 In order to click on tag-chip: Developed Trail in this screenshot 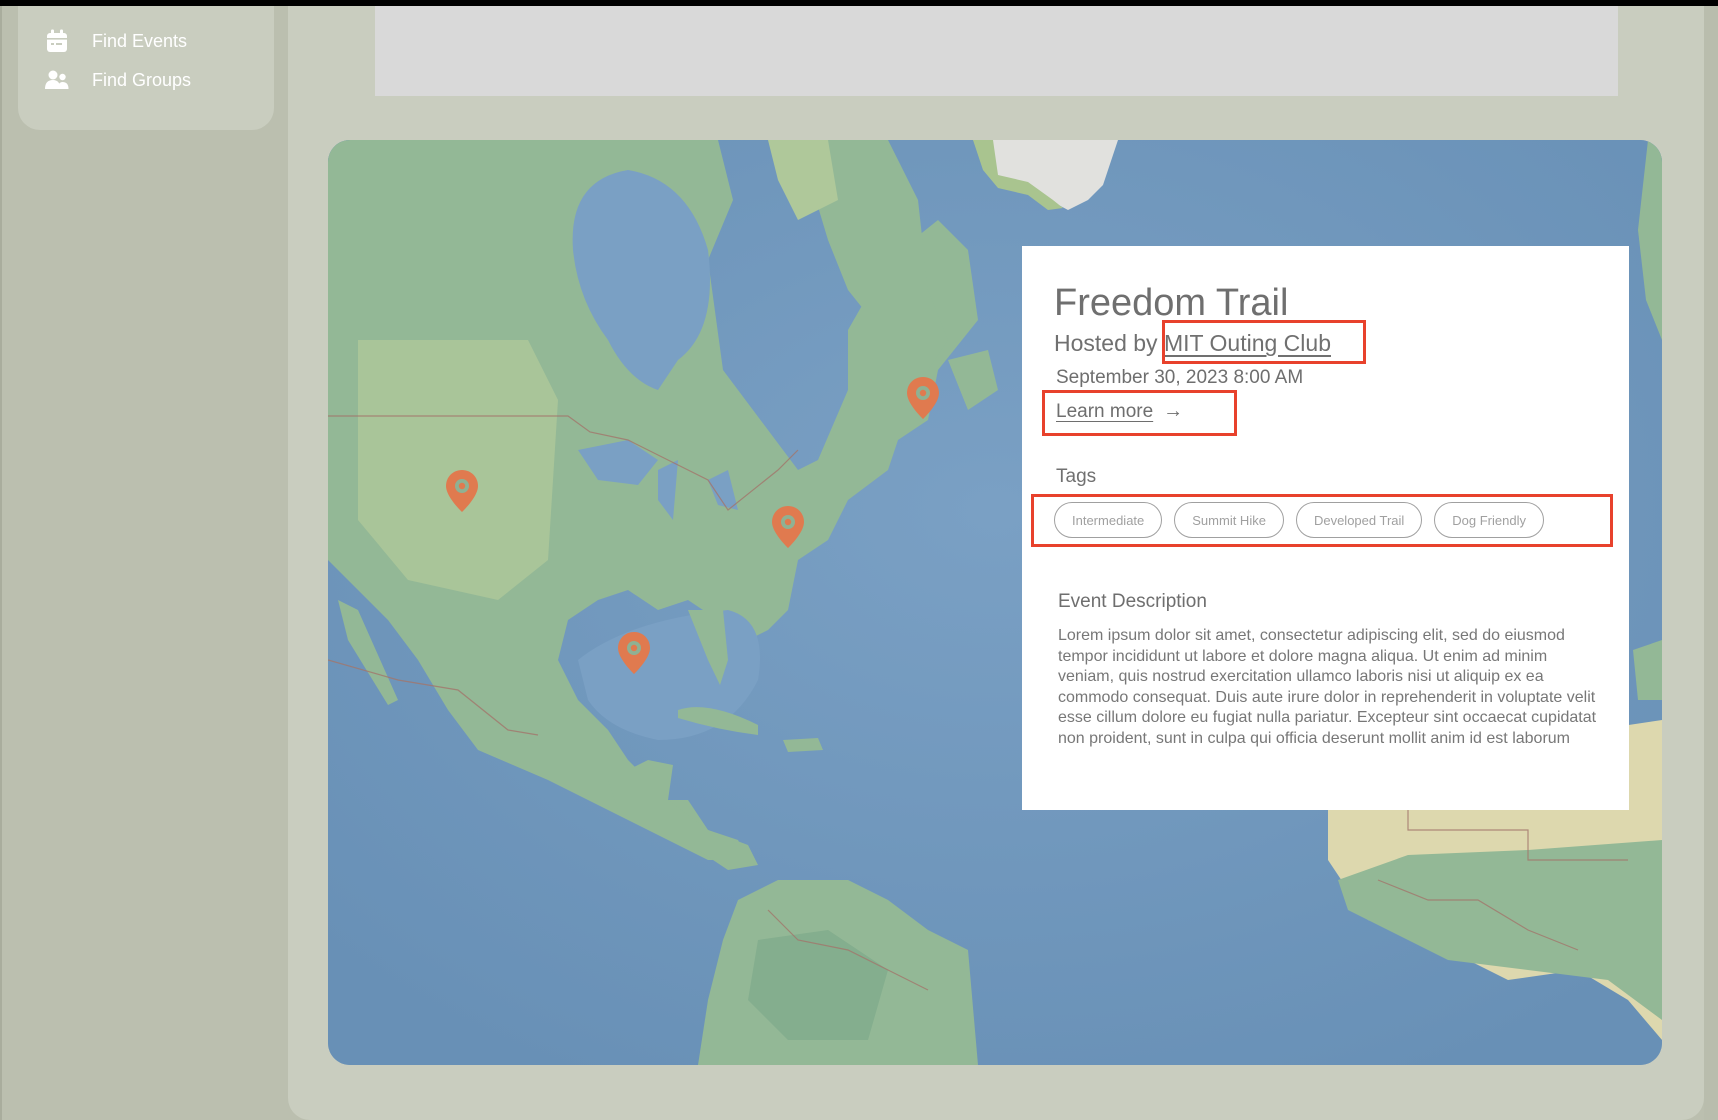, I will do `click(1359, 520)`.